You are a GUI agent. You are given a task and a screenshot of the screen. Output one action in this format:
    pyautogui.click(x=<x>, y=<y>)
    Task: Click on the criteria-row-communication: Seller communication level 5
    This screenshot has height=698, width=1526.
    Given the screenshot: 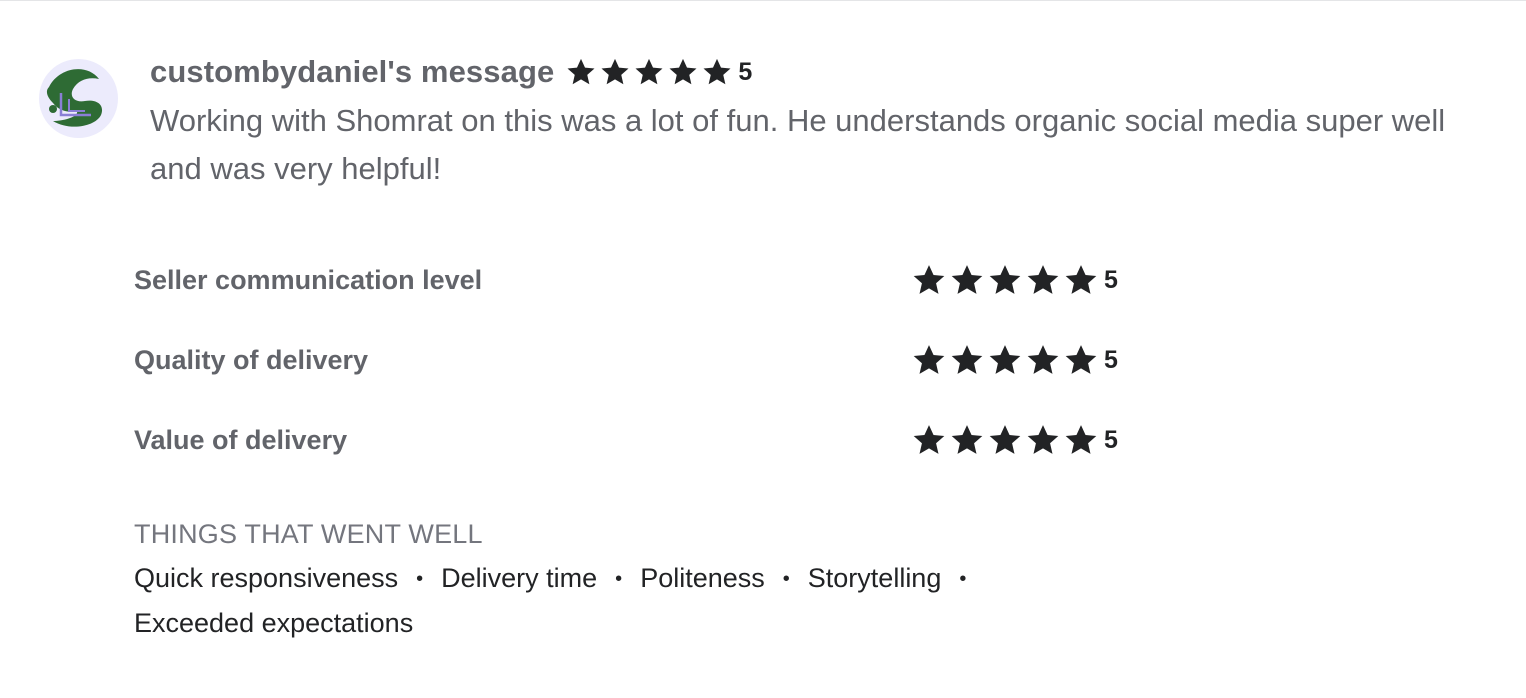 What is the action you would take?
    pyautogui.click(x=634, y=280)
    